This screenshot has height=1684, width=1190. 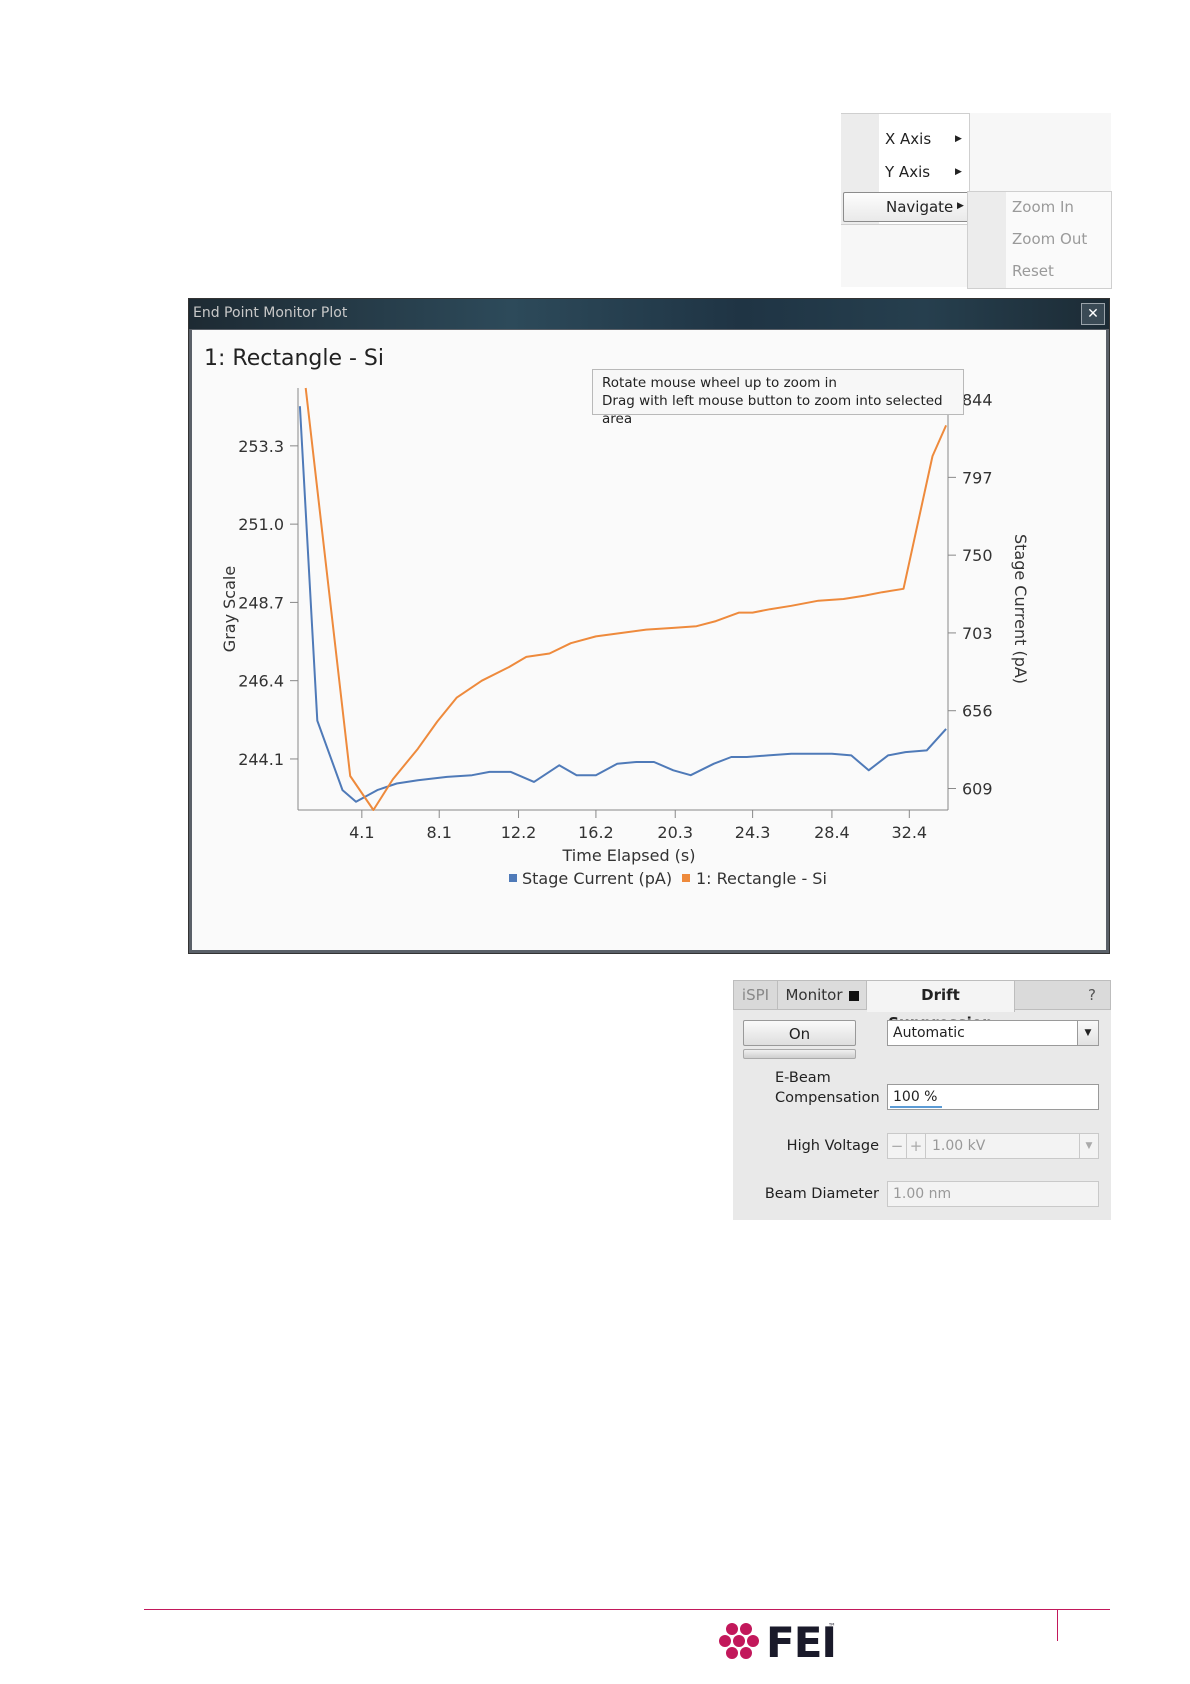 I want to click on tab-drift-suppression: Drift Suppression, so click(x=941, y=1006).